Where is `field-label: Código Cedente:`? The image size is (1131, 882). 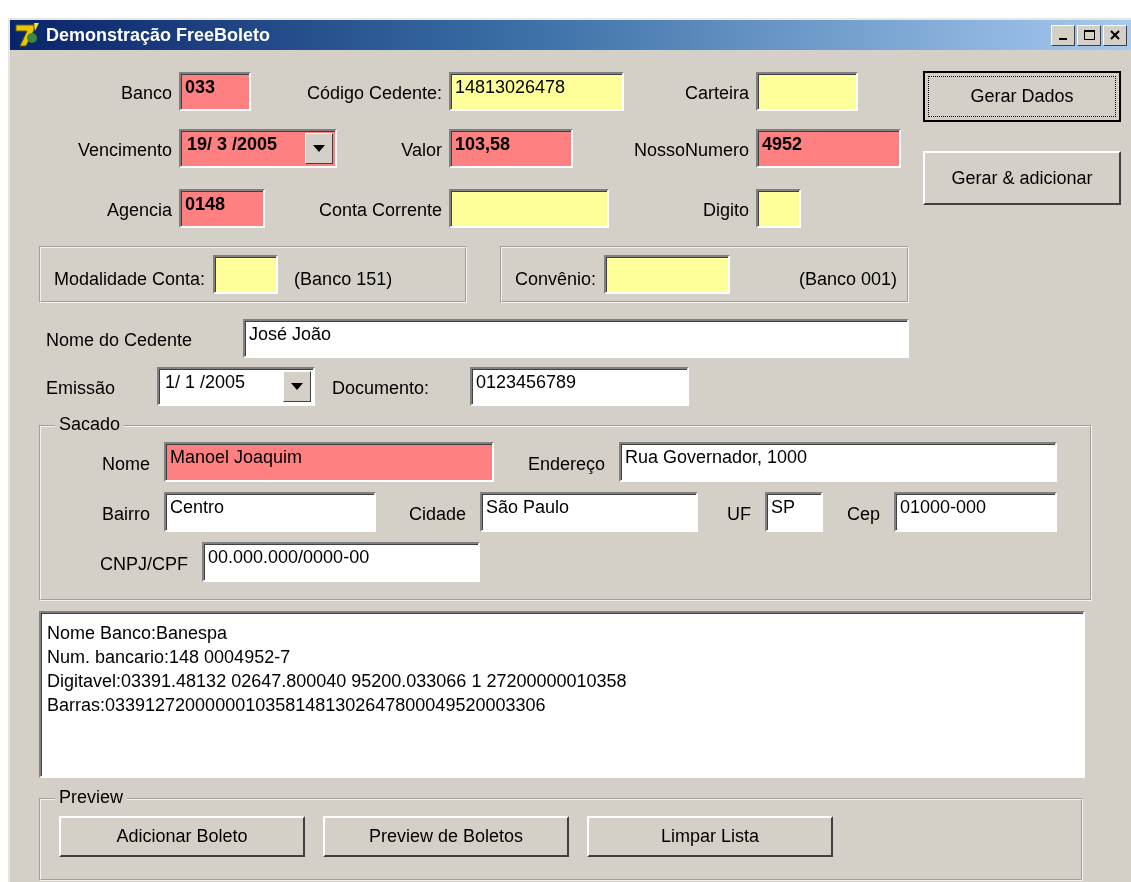
field-label: Código Cedente: is located at coordinates (374, 93).